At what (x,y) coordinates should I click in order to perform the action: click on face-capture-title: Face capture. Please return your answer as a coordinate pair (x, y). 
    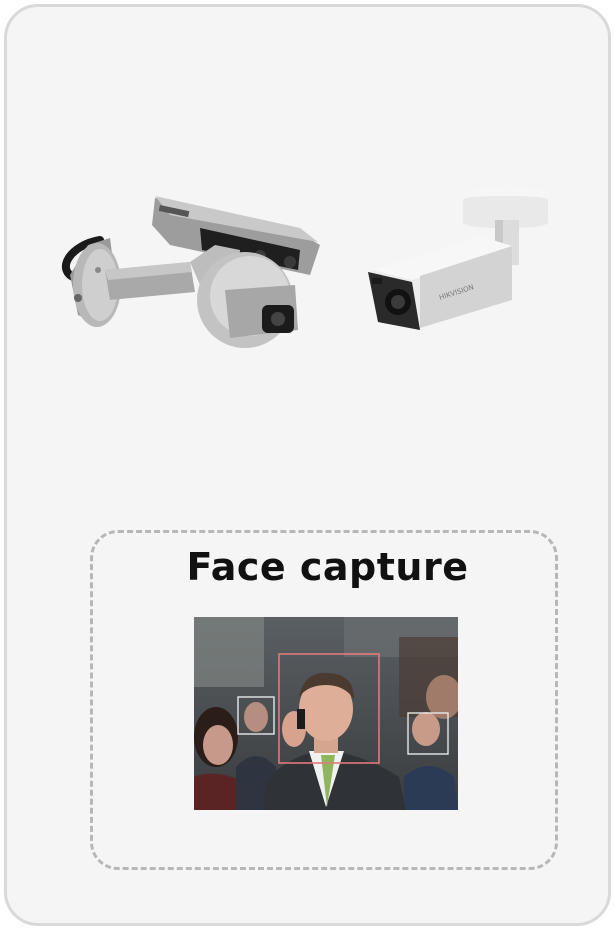
    Looking at the image, I should click on (327, 567).